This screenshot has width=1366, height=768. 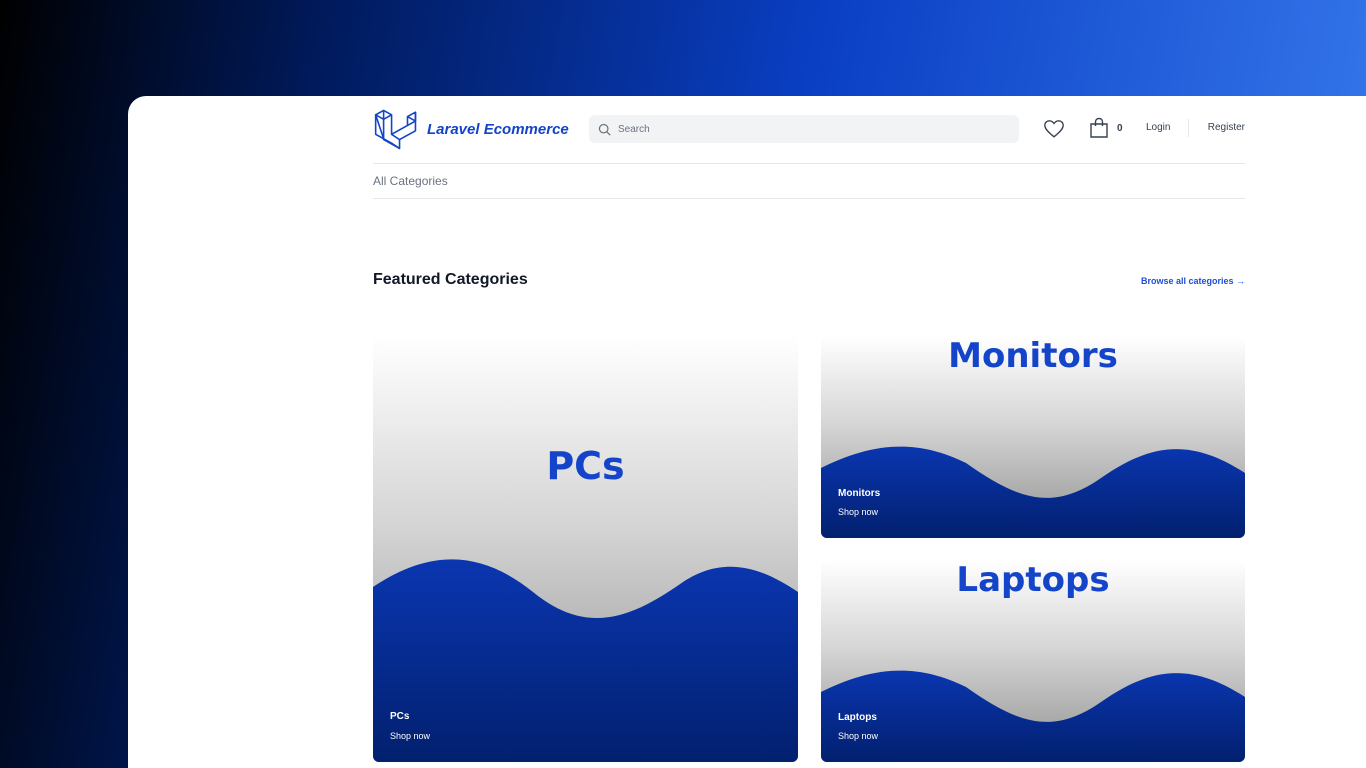 What do you see at coordinates (1188, 128) in the screenshot?
I see `header-divider` at bounding box center [1188, 128].